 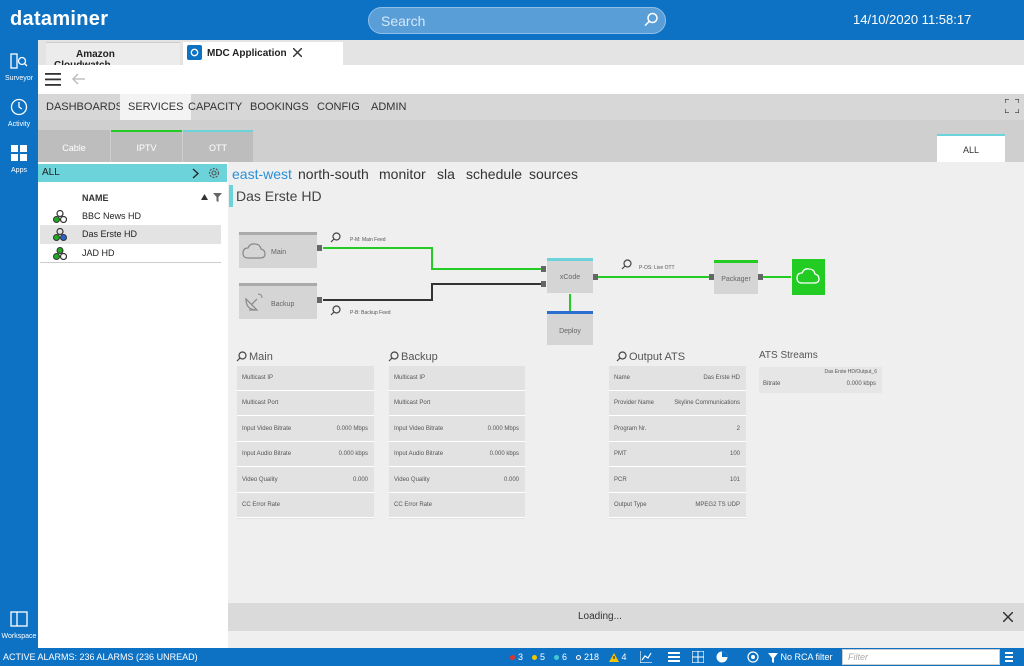 What do you see at coordinates (1009, 657) in the screenshot?
I see `more-icon` at bounding box center [1009, 657].